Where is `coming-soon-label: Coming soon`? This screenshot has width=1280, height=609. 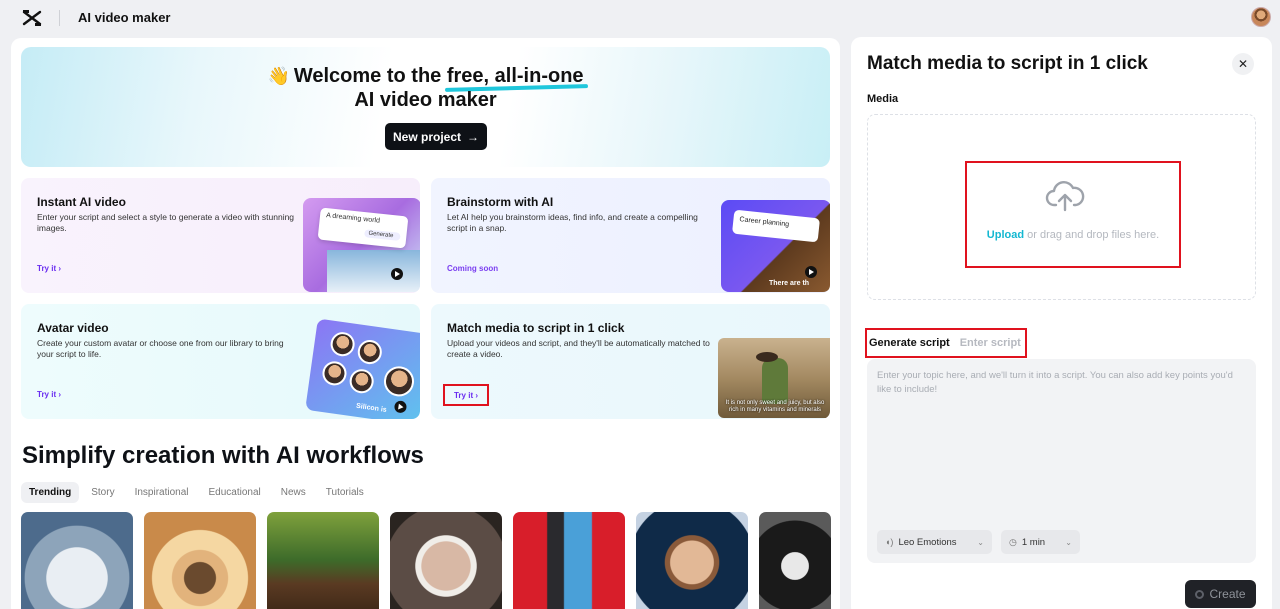 coming-soon-label: Coming soon is located at coordinates (473, 268).